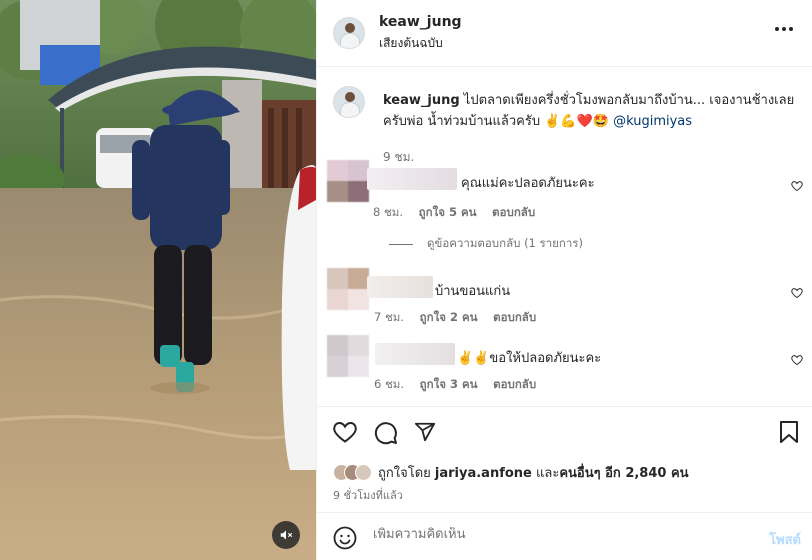 The image size is (812, 560). What do you see at coordinates (652, 121) in the screenshot?
I see `caption-mention: @kugimiyas` at bounding box center [652, 121].